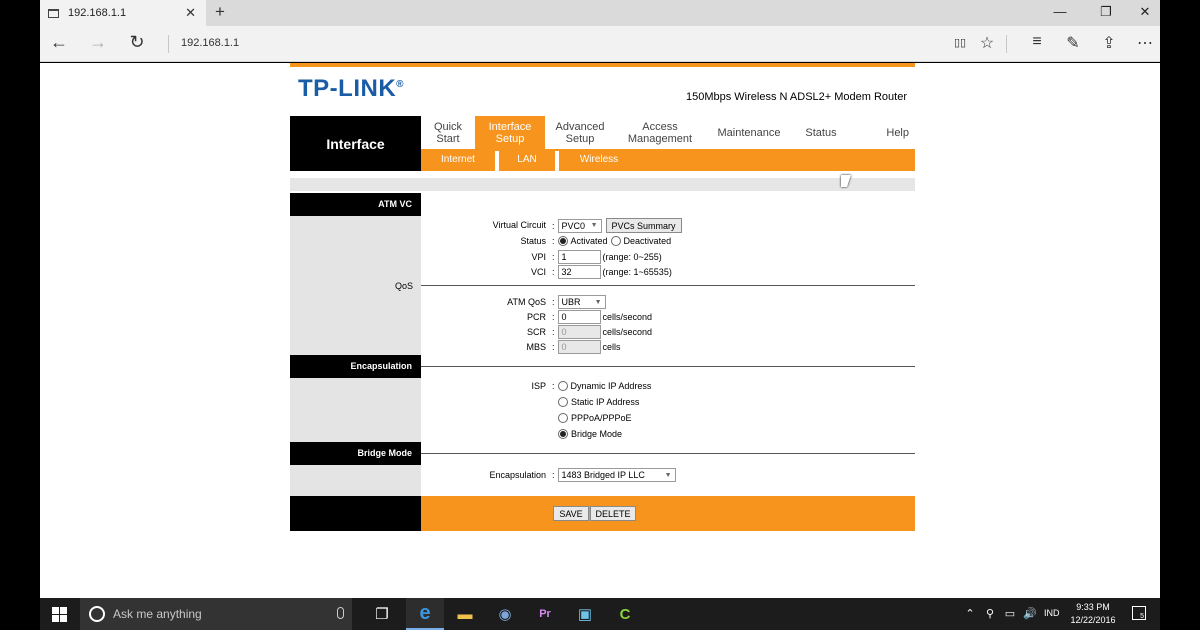 The width and height of the screenshot is (1200, 630). I want to click on forward-icon: →, so click(98, 42).